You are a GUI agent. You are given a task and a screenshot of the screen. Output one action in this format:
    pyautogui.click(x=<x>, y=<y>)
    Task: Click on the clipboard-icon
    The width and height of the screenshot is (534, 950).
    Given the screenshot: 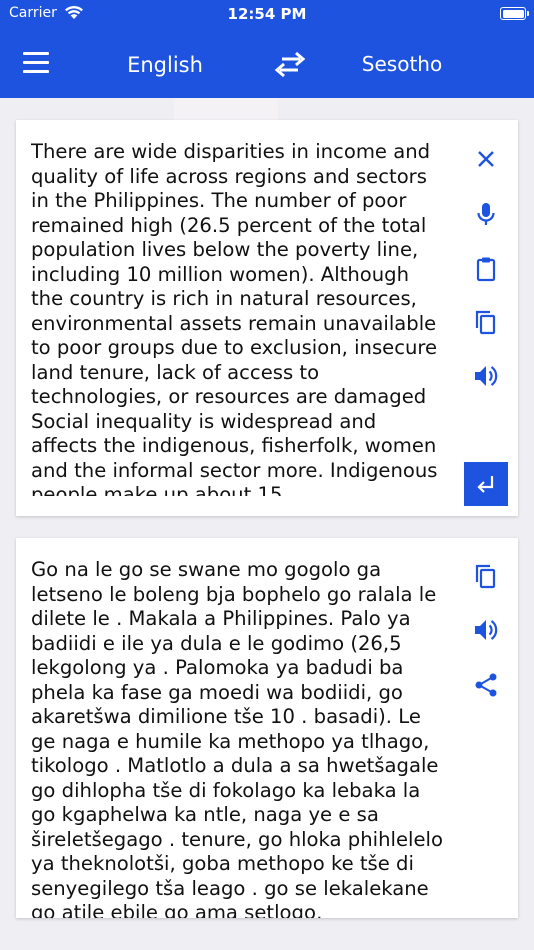 What is the action you would take?
    pyautogui.click(x=486, y=269)
    